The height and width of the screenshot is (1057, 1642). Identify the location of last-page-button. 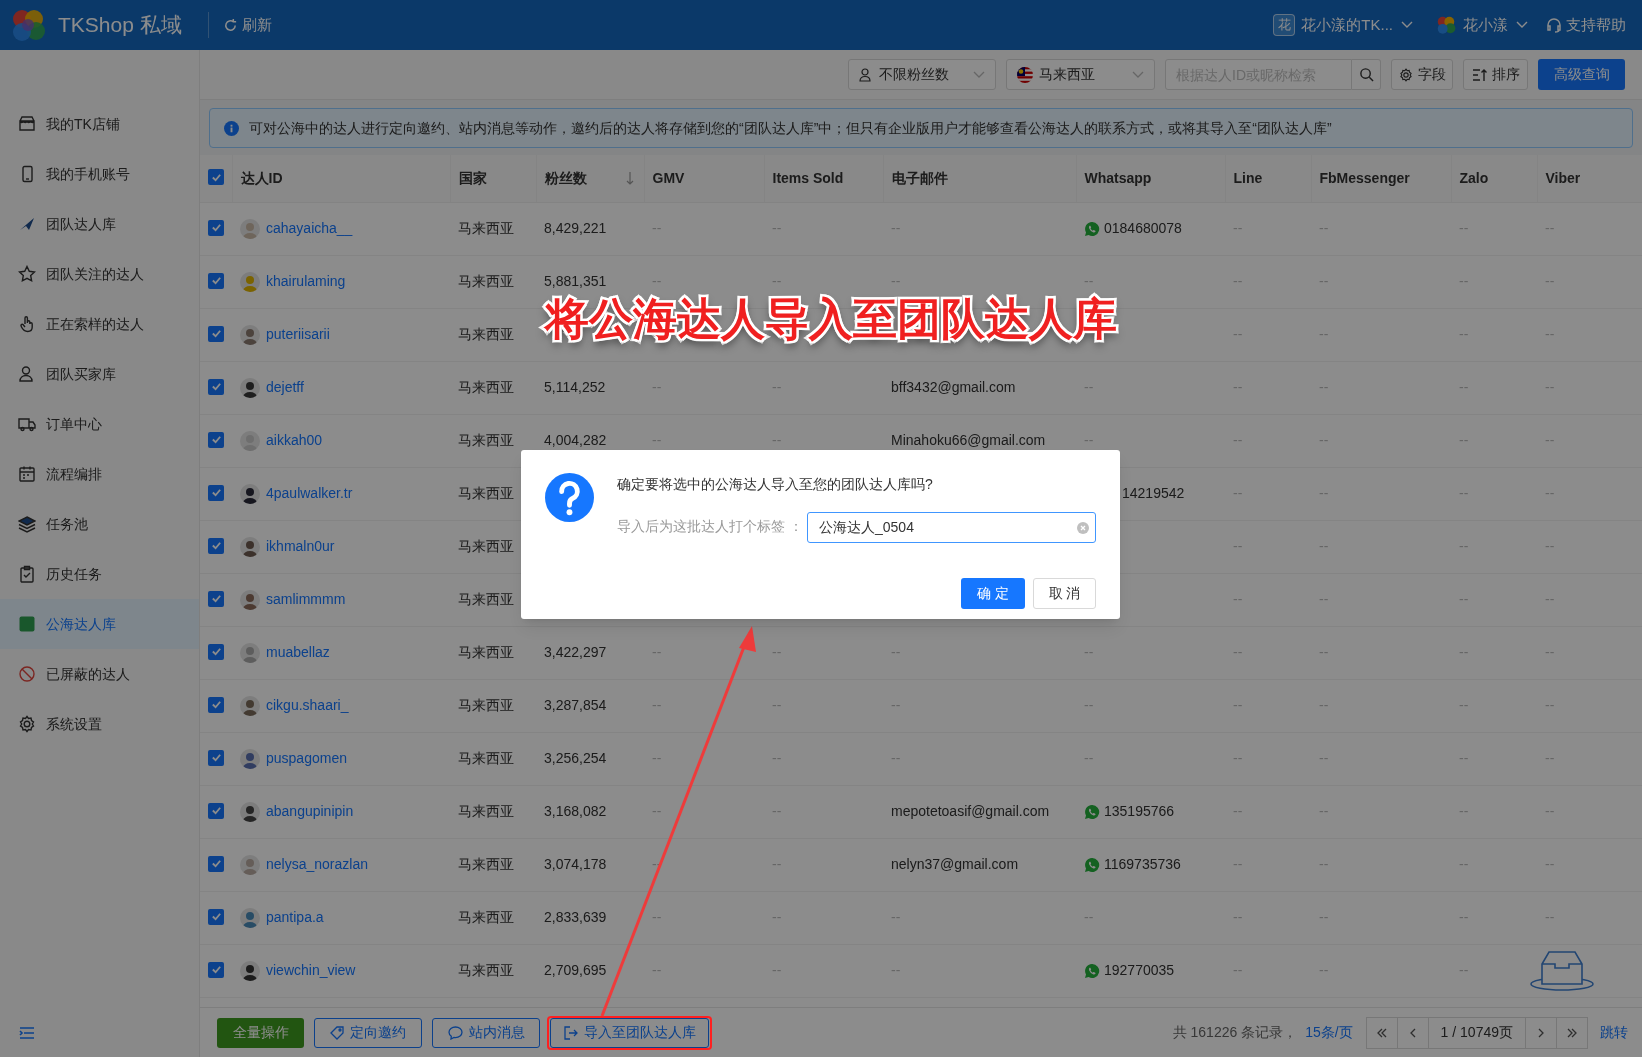
(1572, 1032).